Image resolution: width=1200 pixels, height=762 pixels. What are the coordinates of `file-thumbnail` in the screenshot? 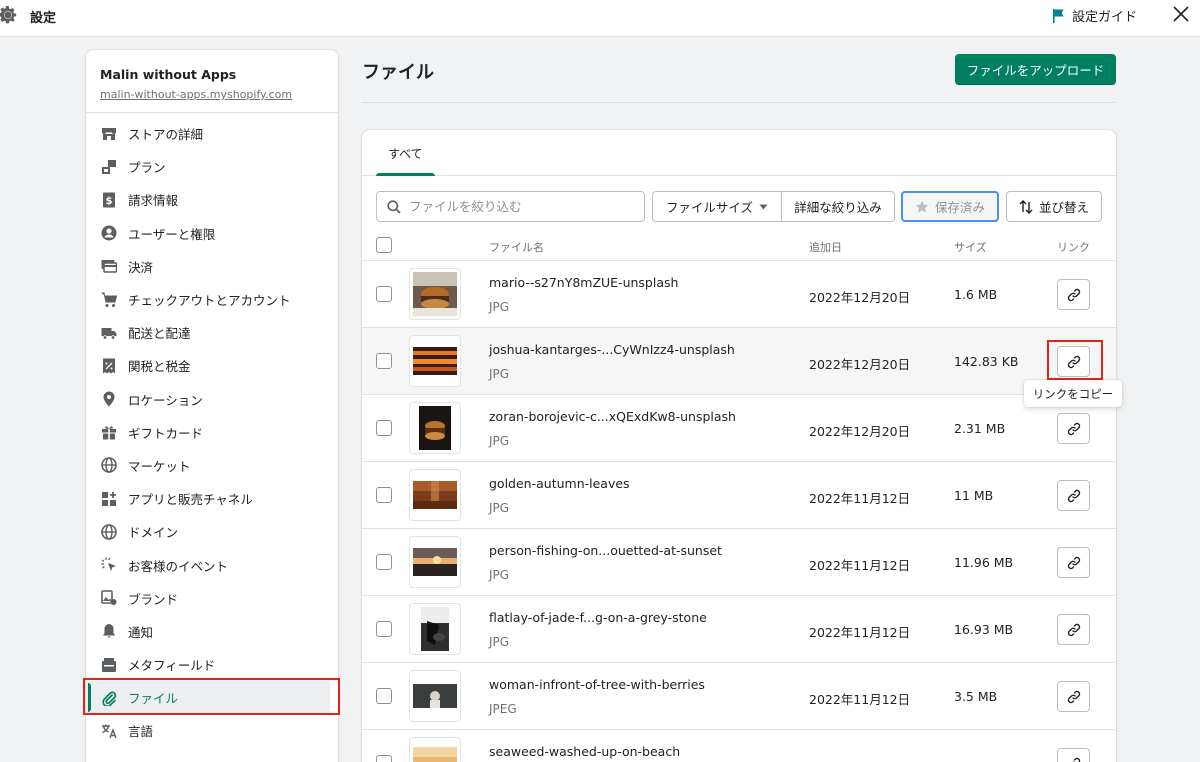 It's located at (435, 428).